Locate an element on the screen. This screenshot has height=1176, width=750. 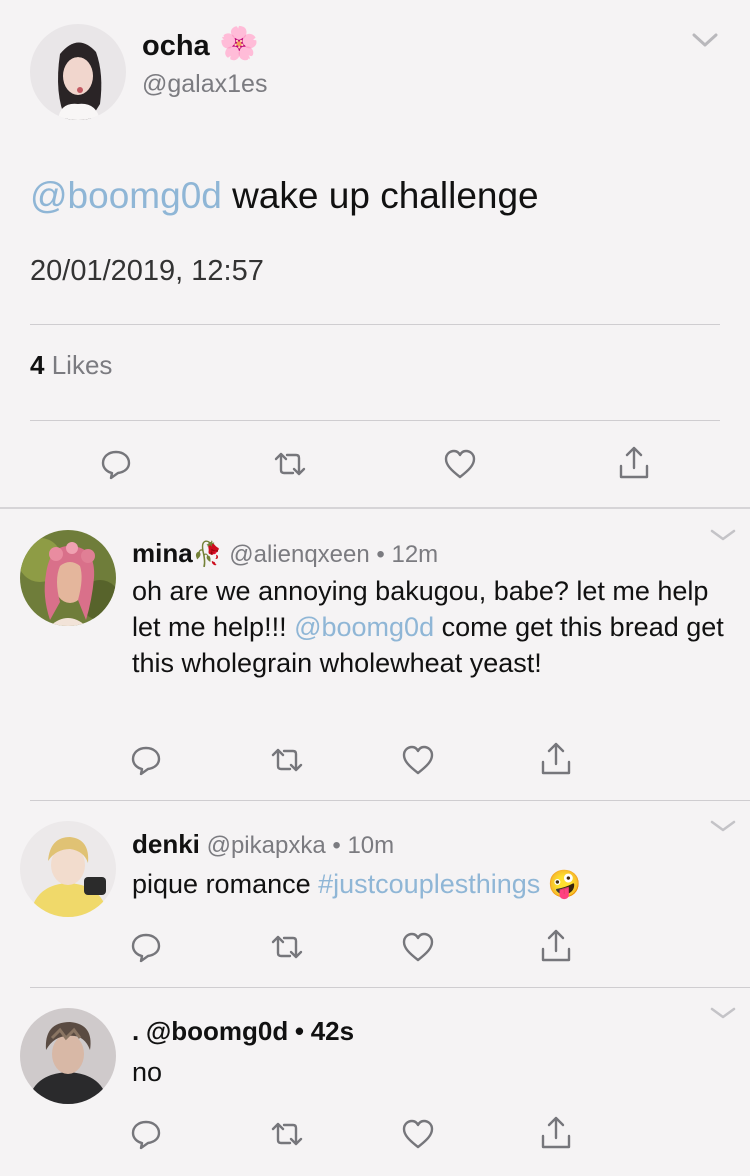
relative-time: 12m is located at coordinates (415, 554).